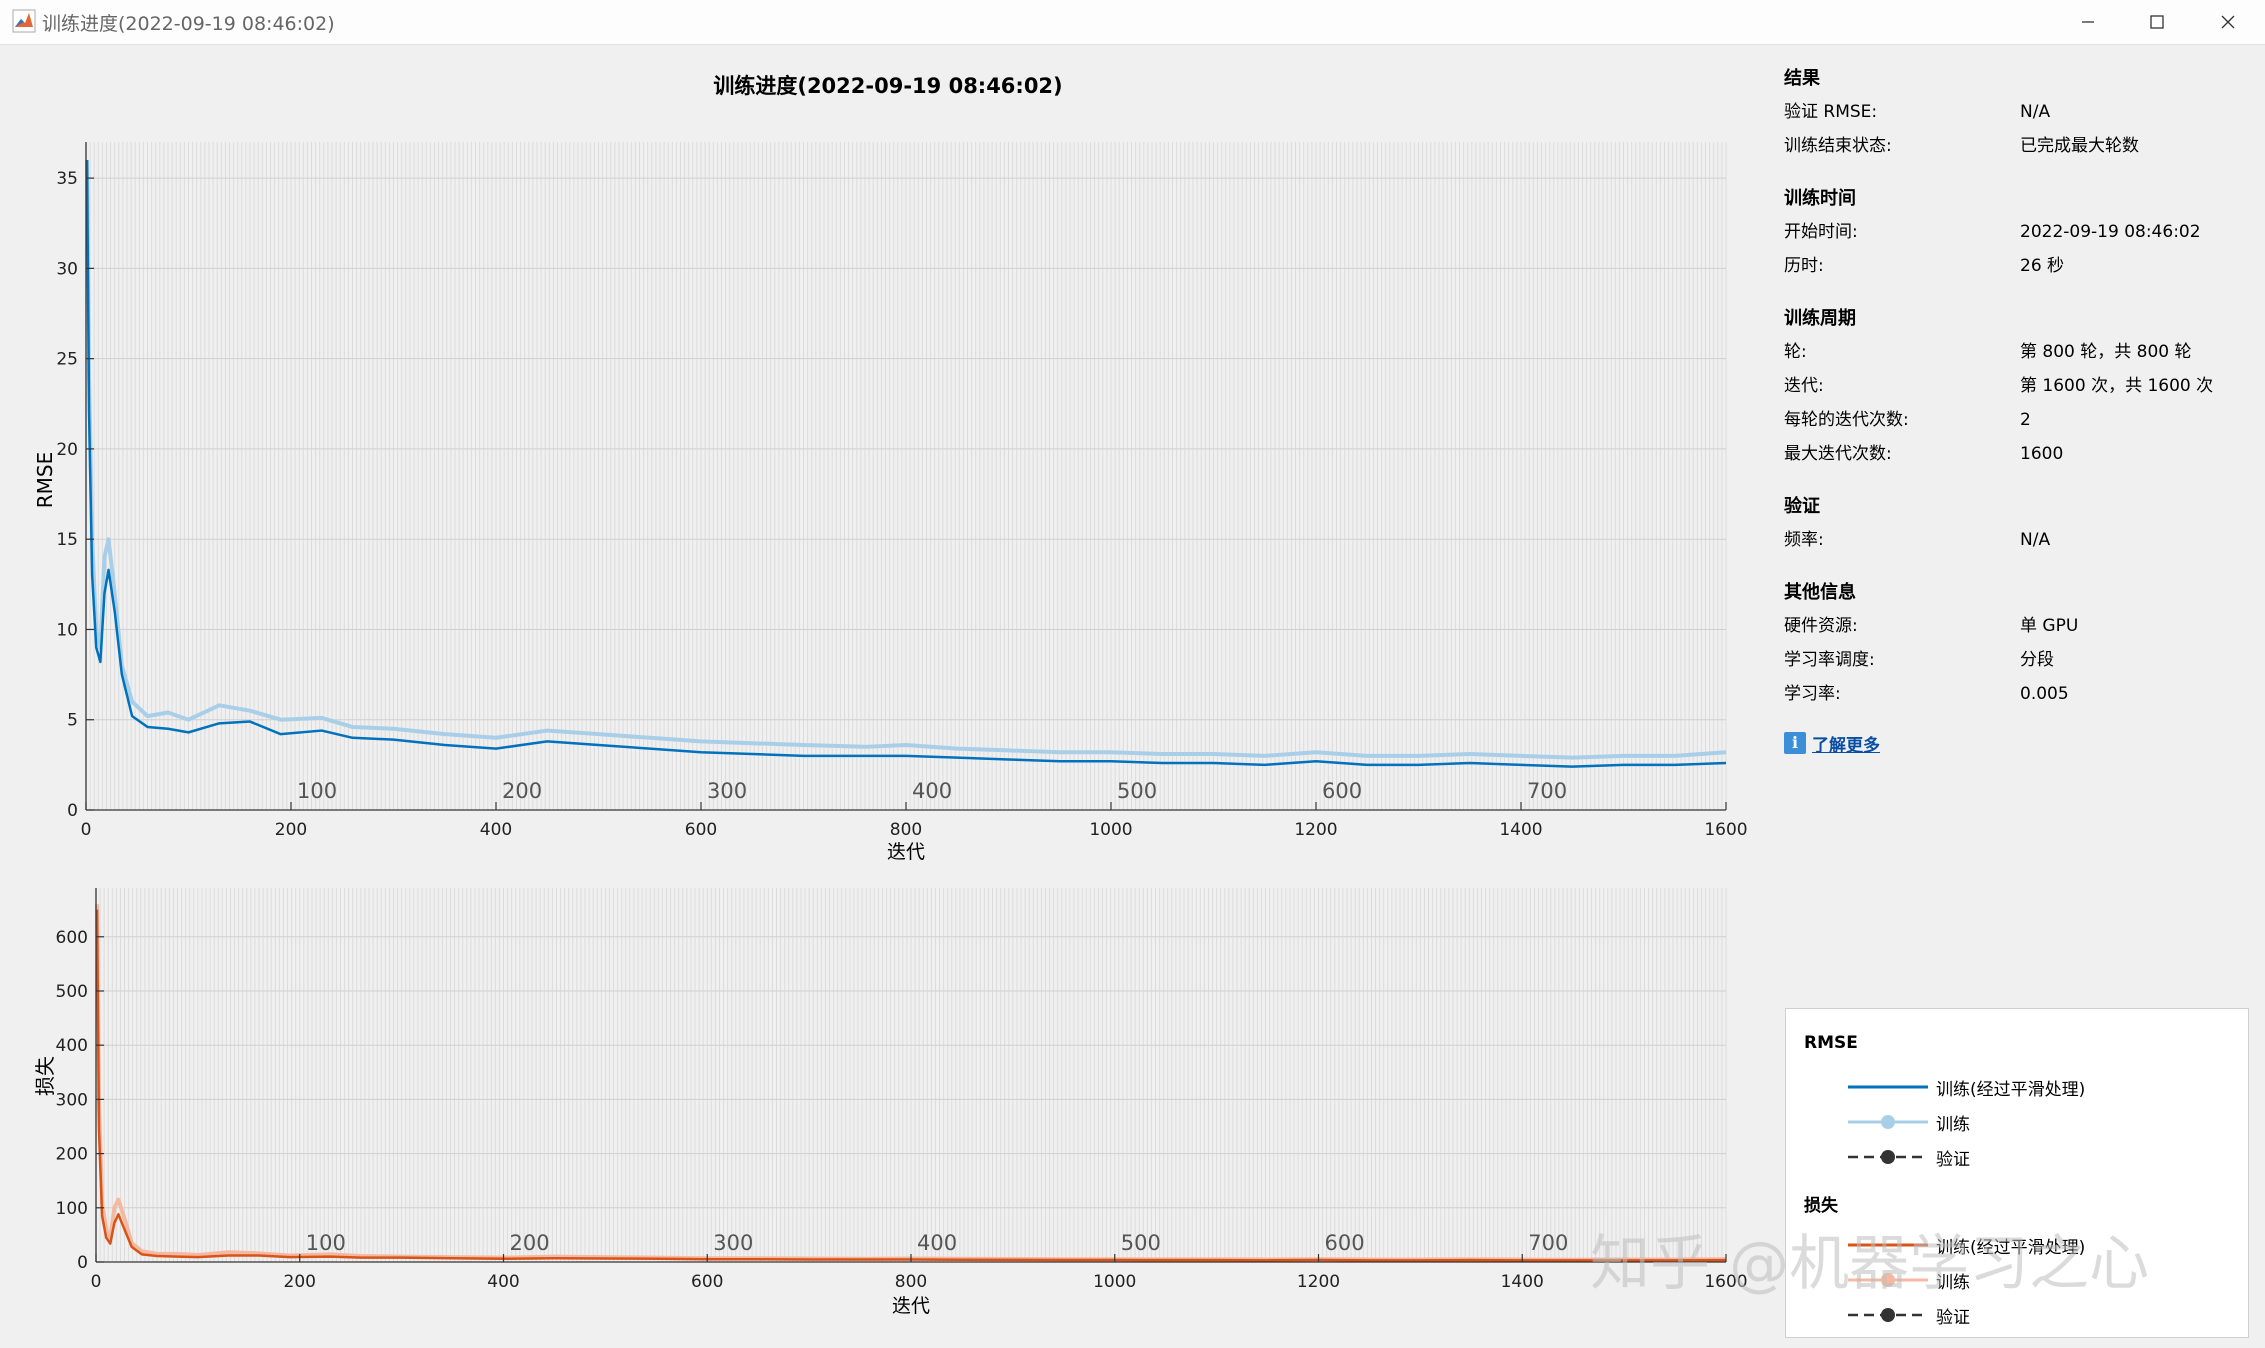 The width and height of the screenshot is (2265, 1348). What do you see at coordinates (2117, 386) in the screenshot?
I see `row-value: 第 1600 次，共 1600 次` at bounding box center [2117, 386].